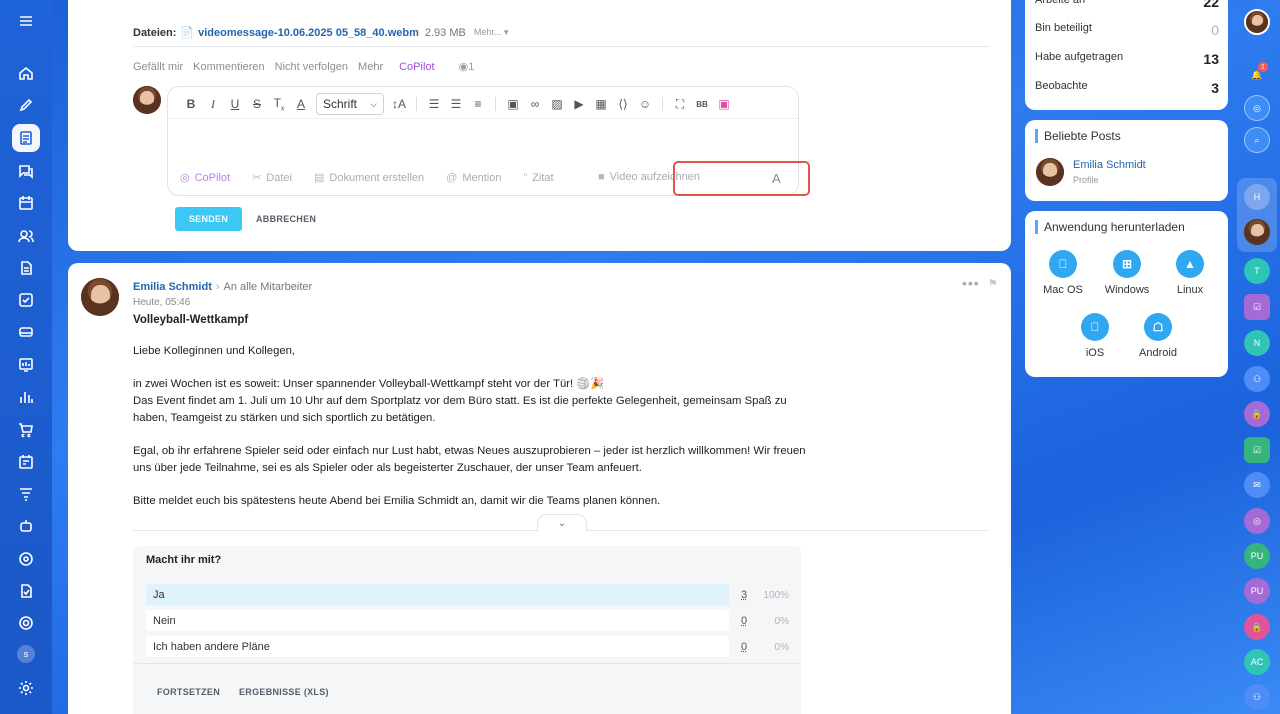 The width and height of the screenshot is (1280, 714). I want to click on cart-icon, so click(26, 430).